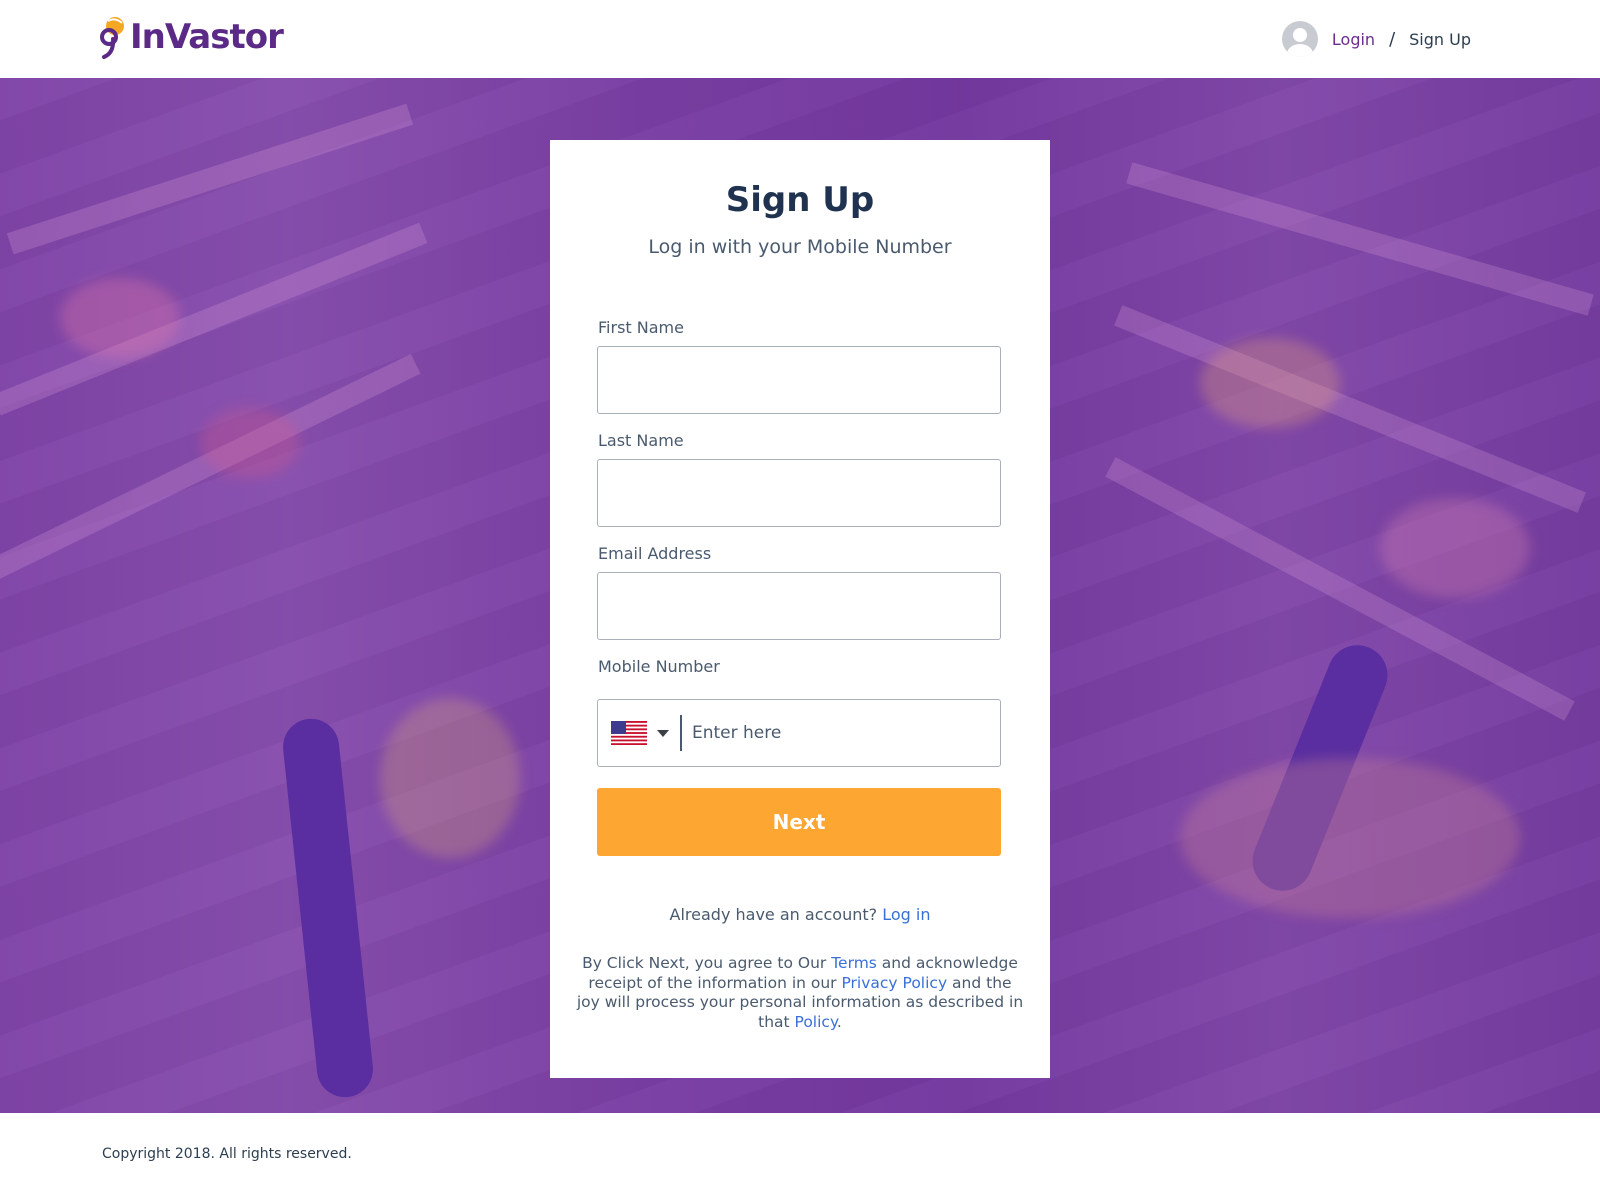  Describe the element at coordinates (1440, 39) in the screenshot. I see `nav-signup-link: Sign Up` at that location.